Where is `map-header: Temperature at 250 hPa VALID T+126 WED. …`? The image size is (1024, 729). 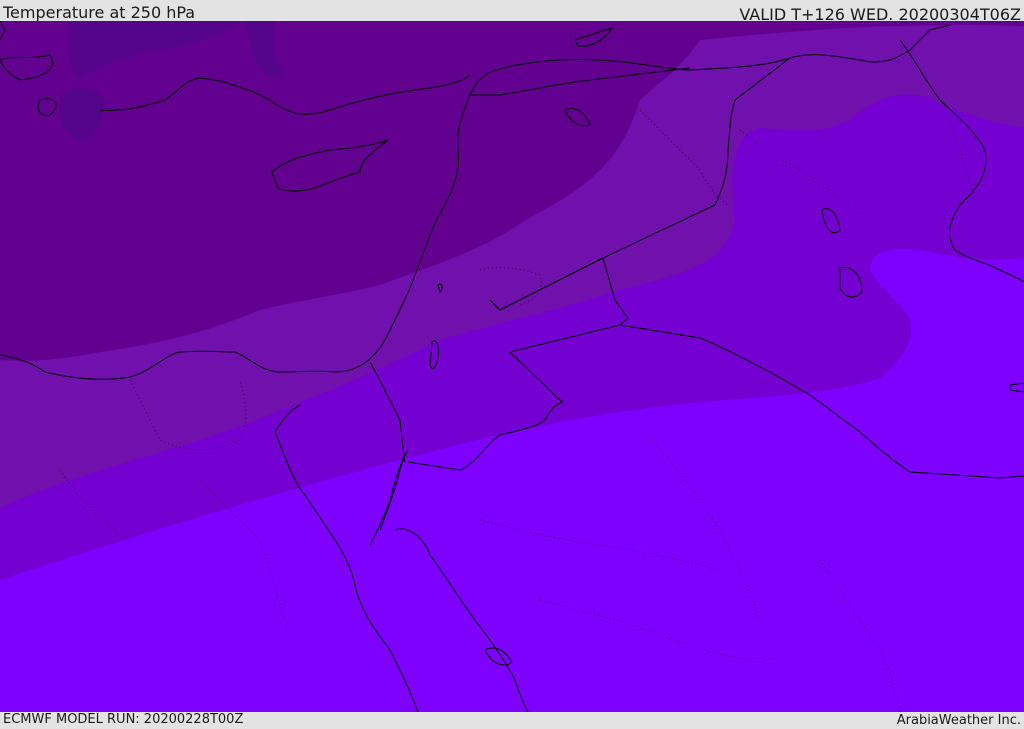 map-header: Temperature at 250 hPa VALID T+126 WED. … is located at coordinates (512, 12).